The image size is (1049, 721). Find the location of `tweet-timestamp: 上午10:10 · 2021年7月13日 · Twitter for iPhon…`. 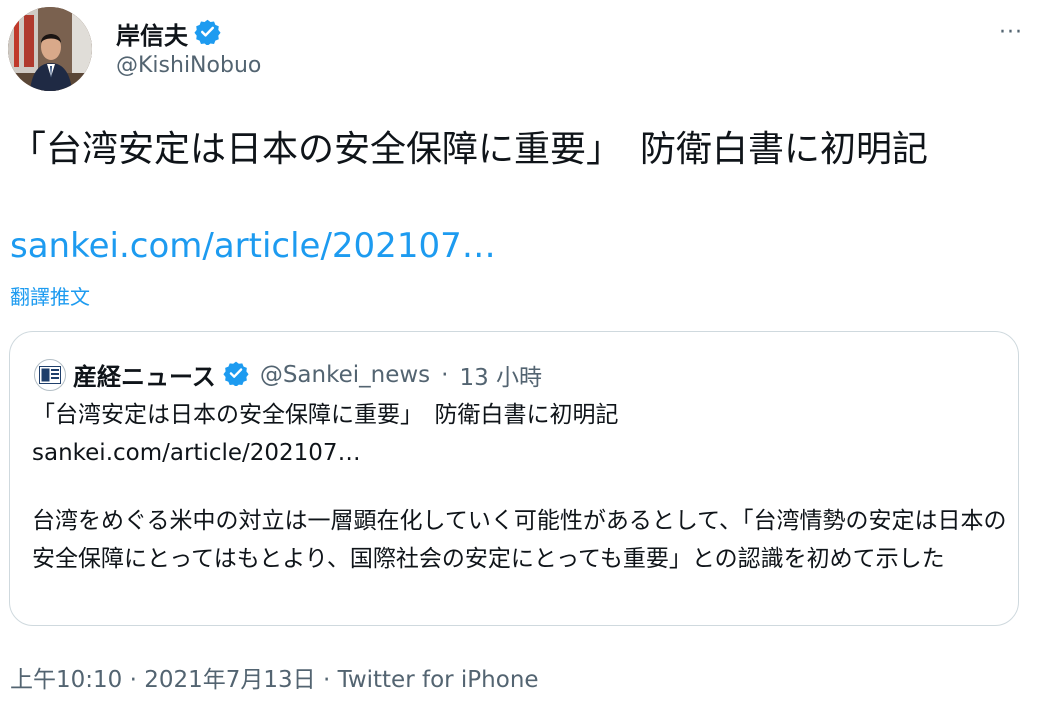

tweet-timestamp: 上午10:10 · 2021年7月13日 · Twitter for iPhon… is located at coordinates (274, 677).